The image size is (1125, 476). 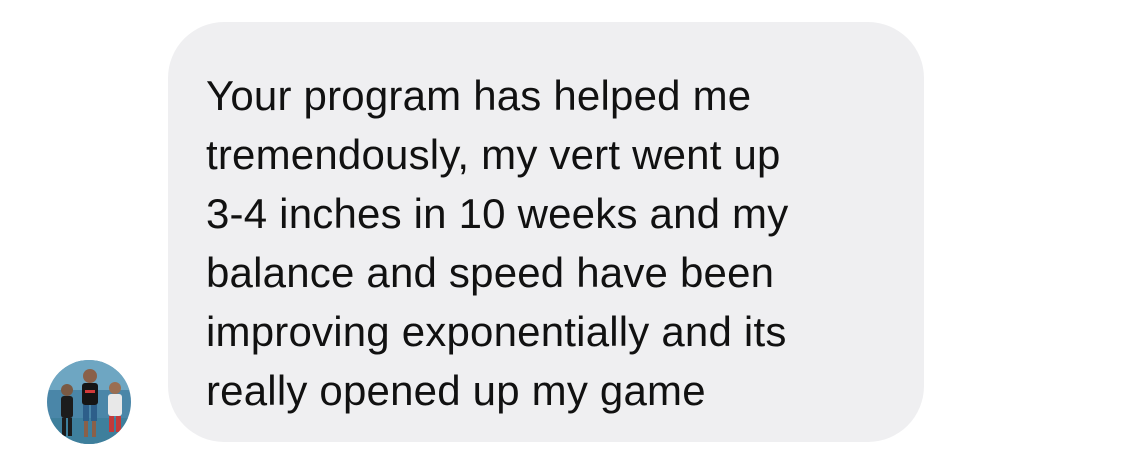 What do you see at coordinates (497, 213) in the screenshot?
I see `message-line: 3-4 inches in 10 weeks and my` at bounding box center [497, 213].